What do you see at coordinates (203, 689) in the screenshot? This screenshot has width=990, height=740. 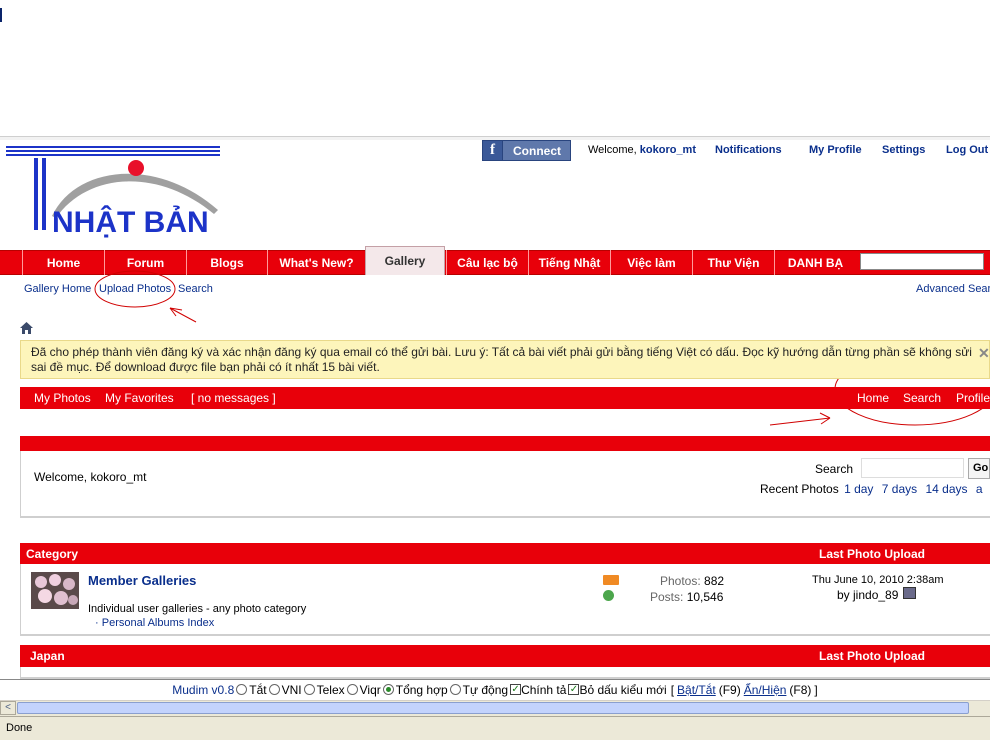 I see `mudim-name: Mudim v0.8` at bounding box center [203, 689].